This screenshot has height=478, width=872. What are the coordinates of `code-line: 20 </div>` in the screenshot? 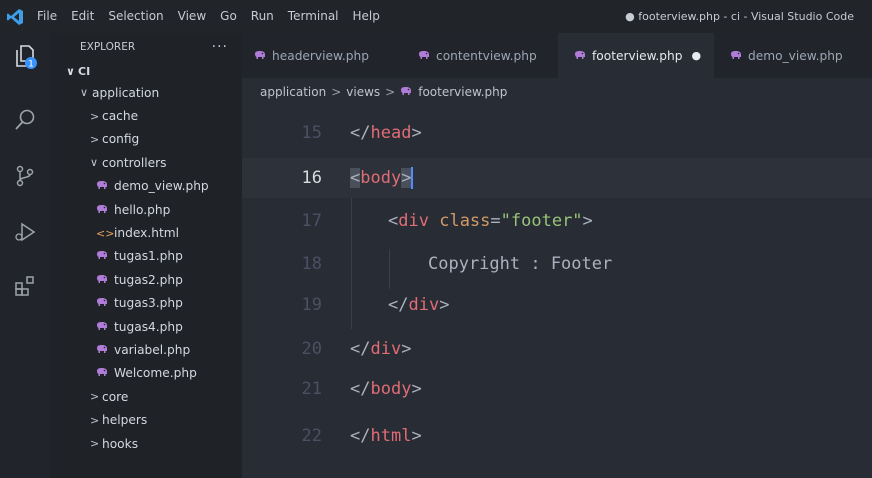 It's located at (557, 349).